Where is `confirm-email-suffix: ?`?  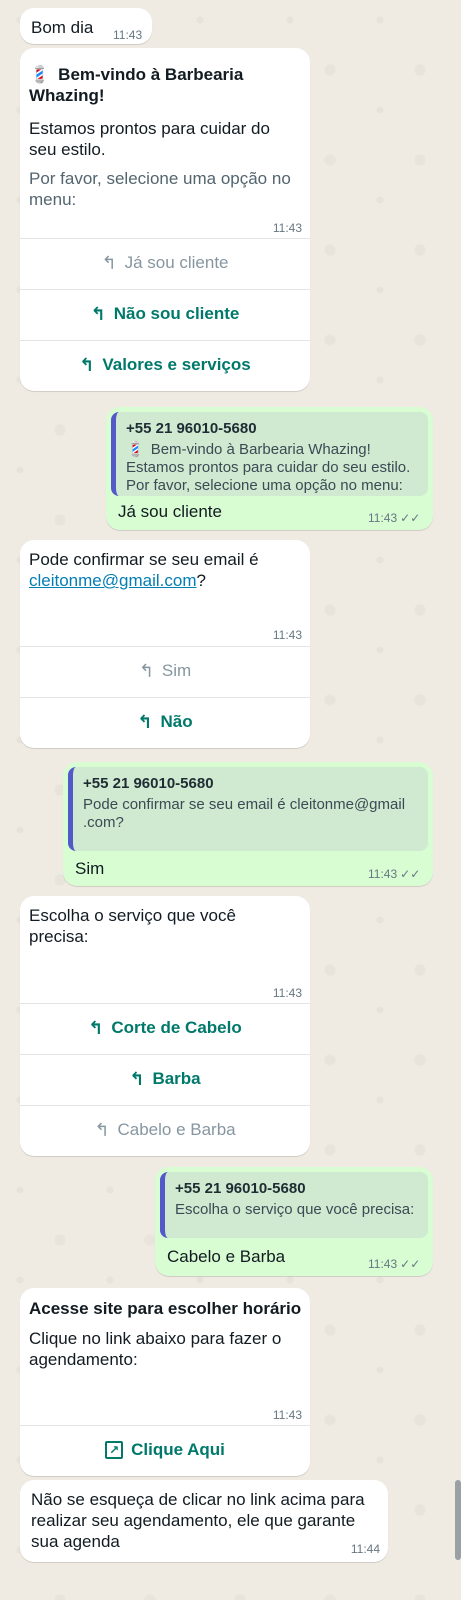 confirm-email-suffix: ? is located at coordinates (201, 580).